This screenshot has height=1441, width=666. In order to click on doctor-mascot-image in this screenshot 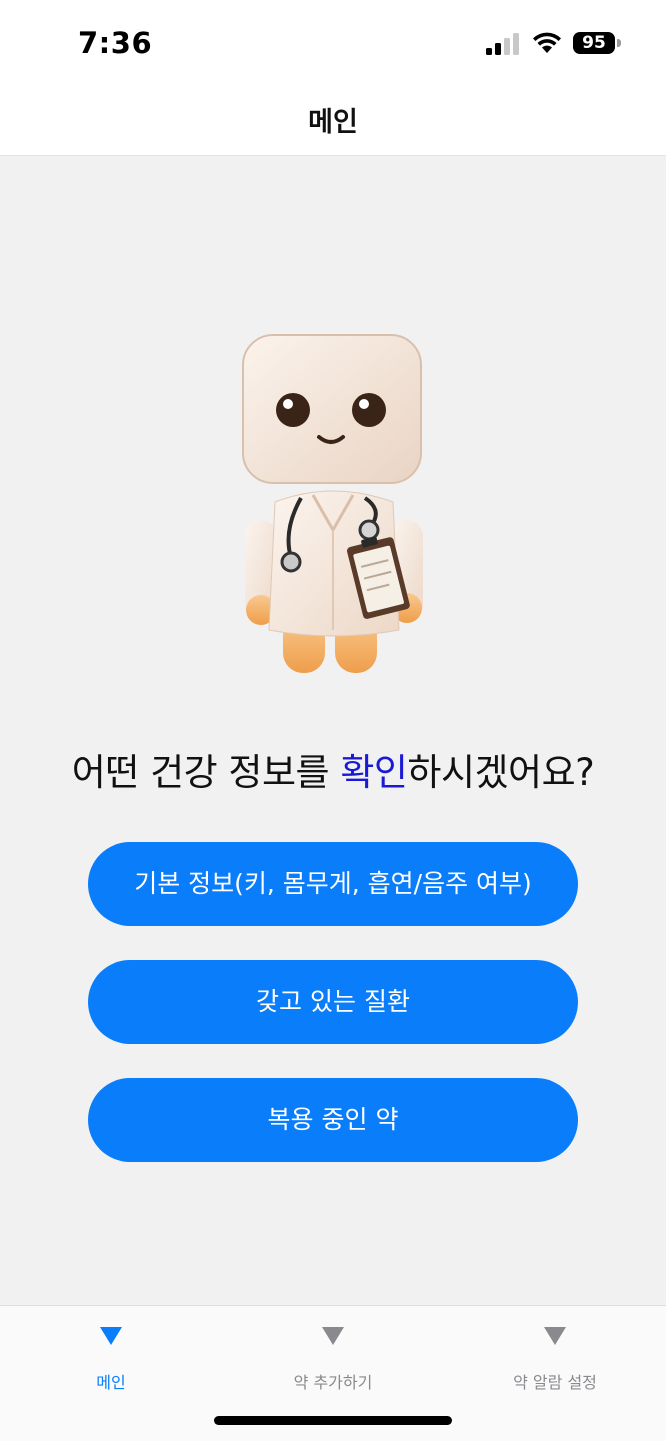, I will do `click(332, 503)`.